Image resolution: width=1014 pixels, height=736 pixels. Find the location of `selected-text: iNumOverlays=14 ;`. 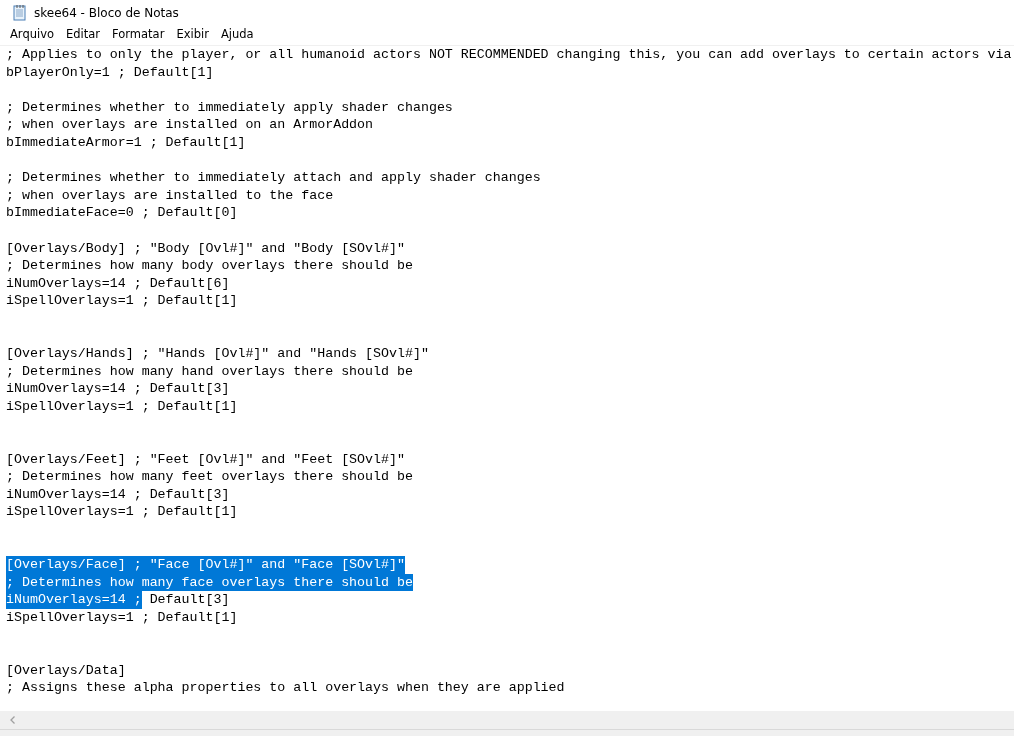

selected-text: iNumOverlays=14 ; is located at coordinates (74, 600).